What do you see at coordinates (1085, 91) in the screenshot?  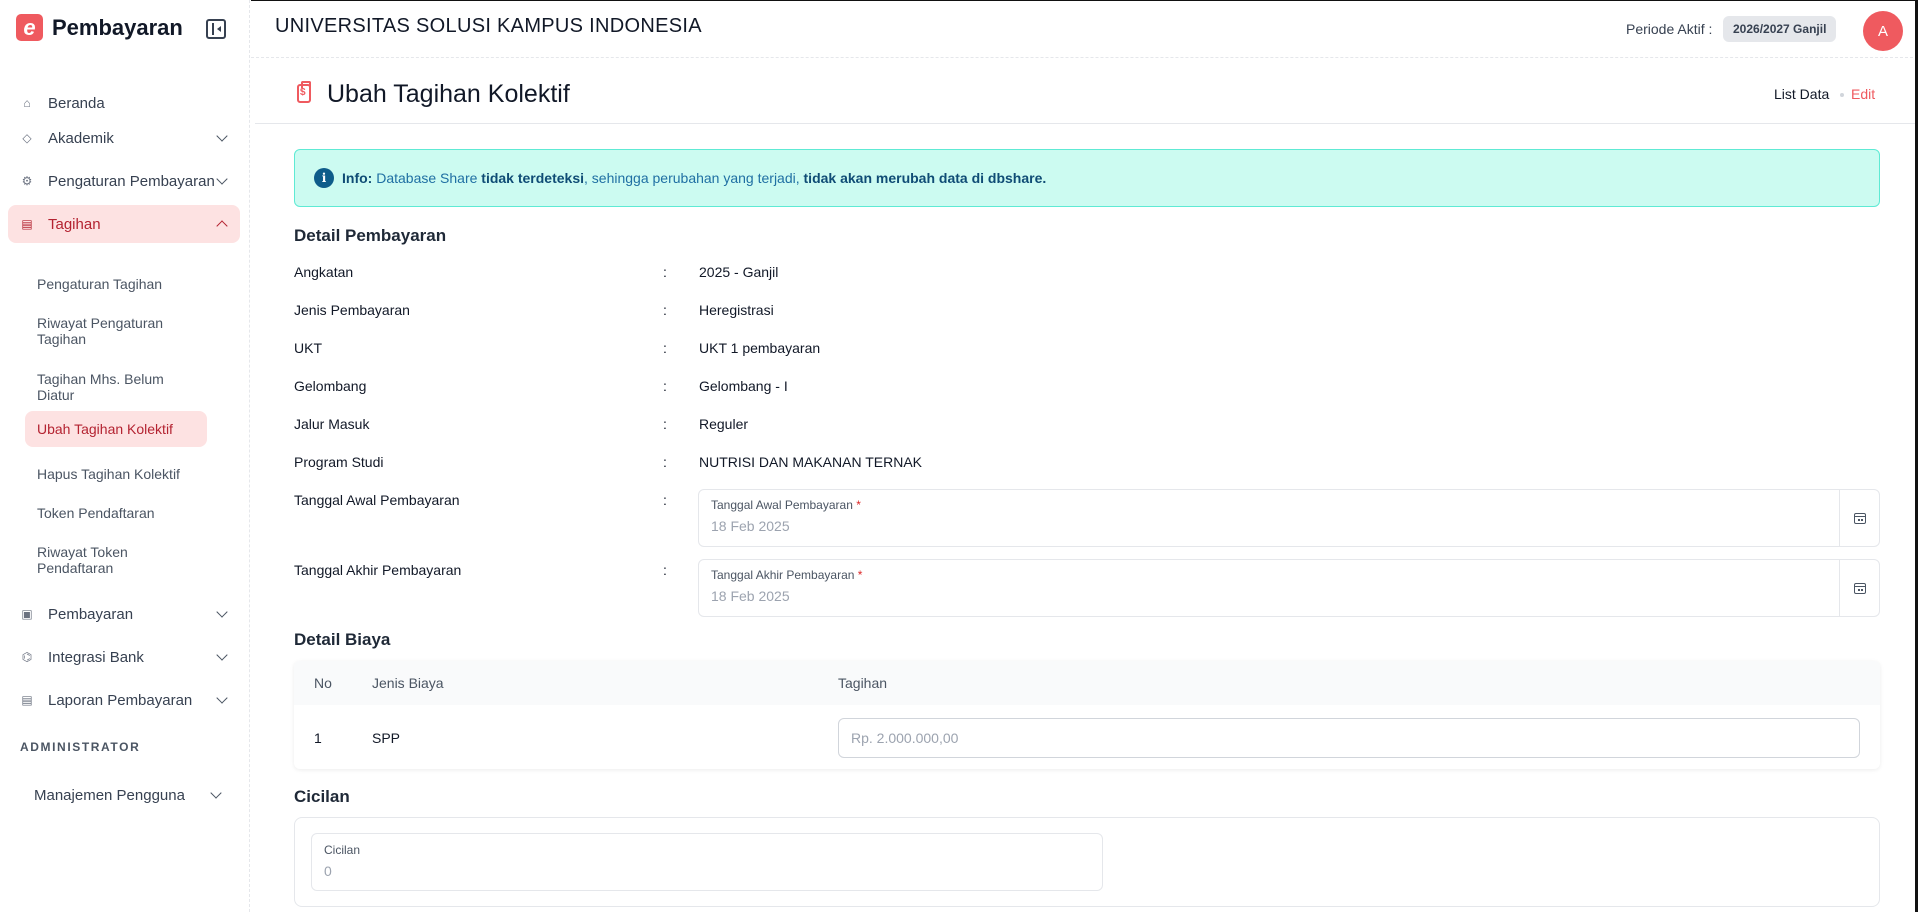 I see `page-header: Ubah Tagihan Kolektif List Data Edit` at bounding box center [1085, 91].